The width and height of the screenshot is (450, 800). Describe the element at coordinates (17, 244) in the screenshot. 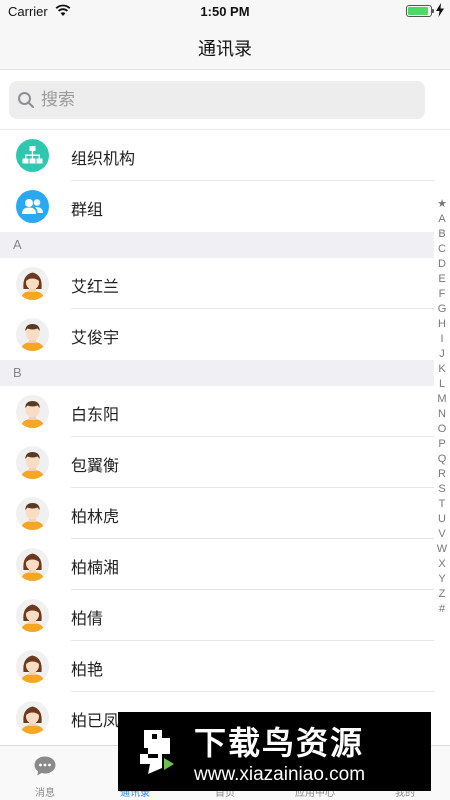

I see `section-letter: A` at that location.